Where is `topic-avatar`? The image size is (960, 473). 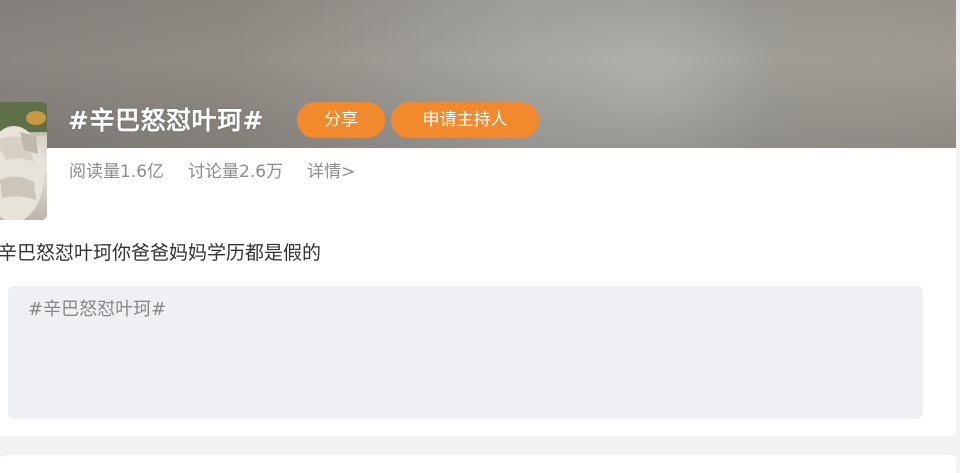
topic-avatar is located at coordinates (23, 161).